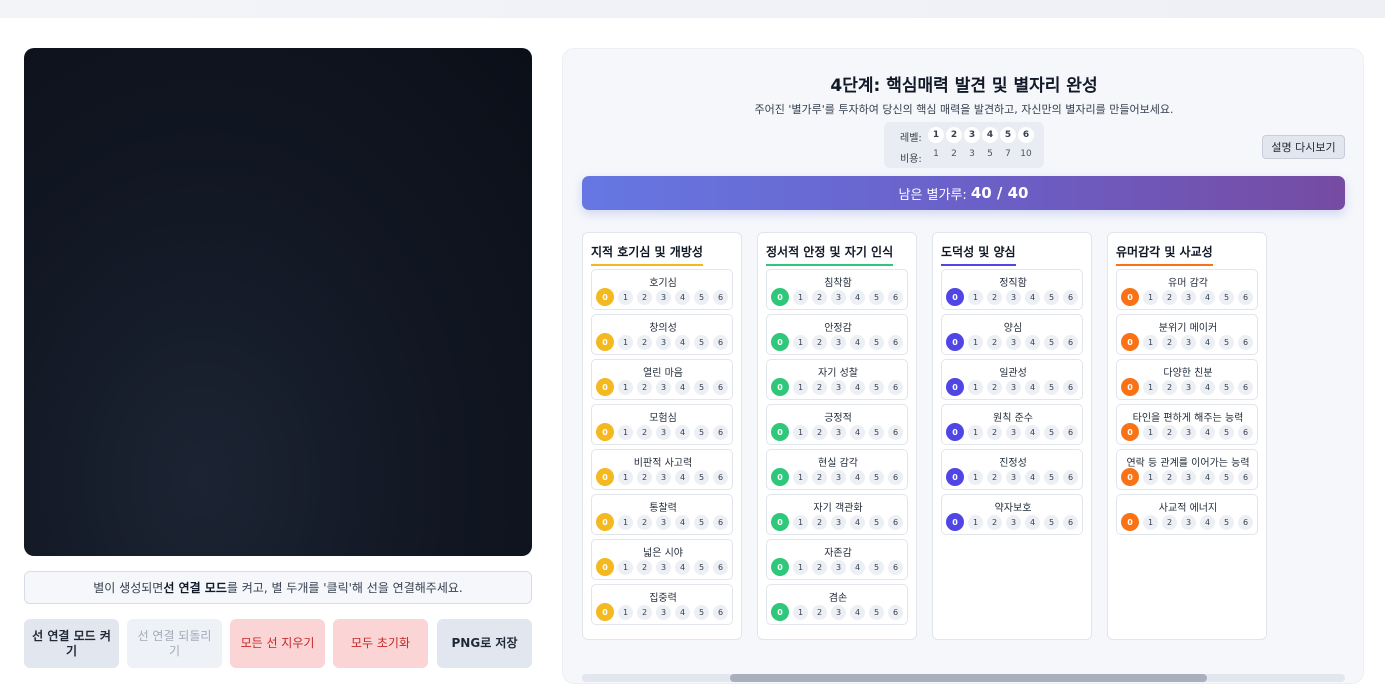 The width and height of the screenshot is (1385, 700). Describe the element at coordinates (968, 678) in the screenshot. I see `scrollbar-thumb` at that location.